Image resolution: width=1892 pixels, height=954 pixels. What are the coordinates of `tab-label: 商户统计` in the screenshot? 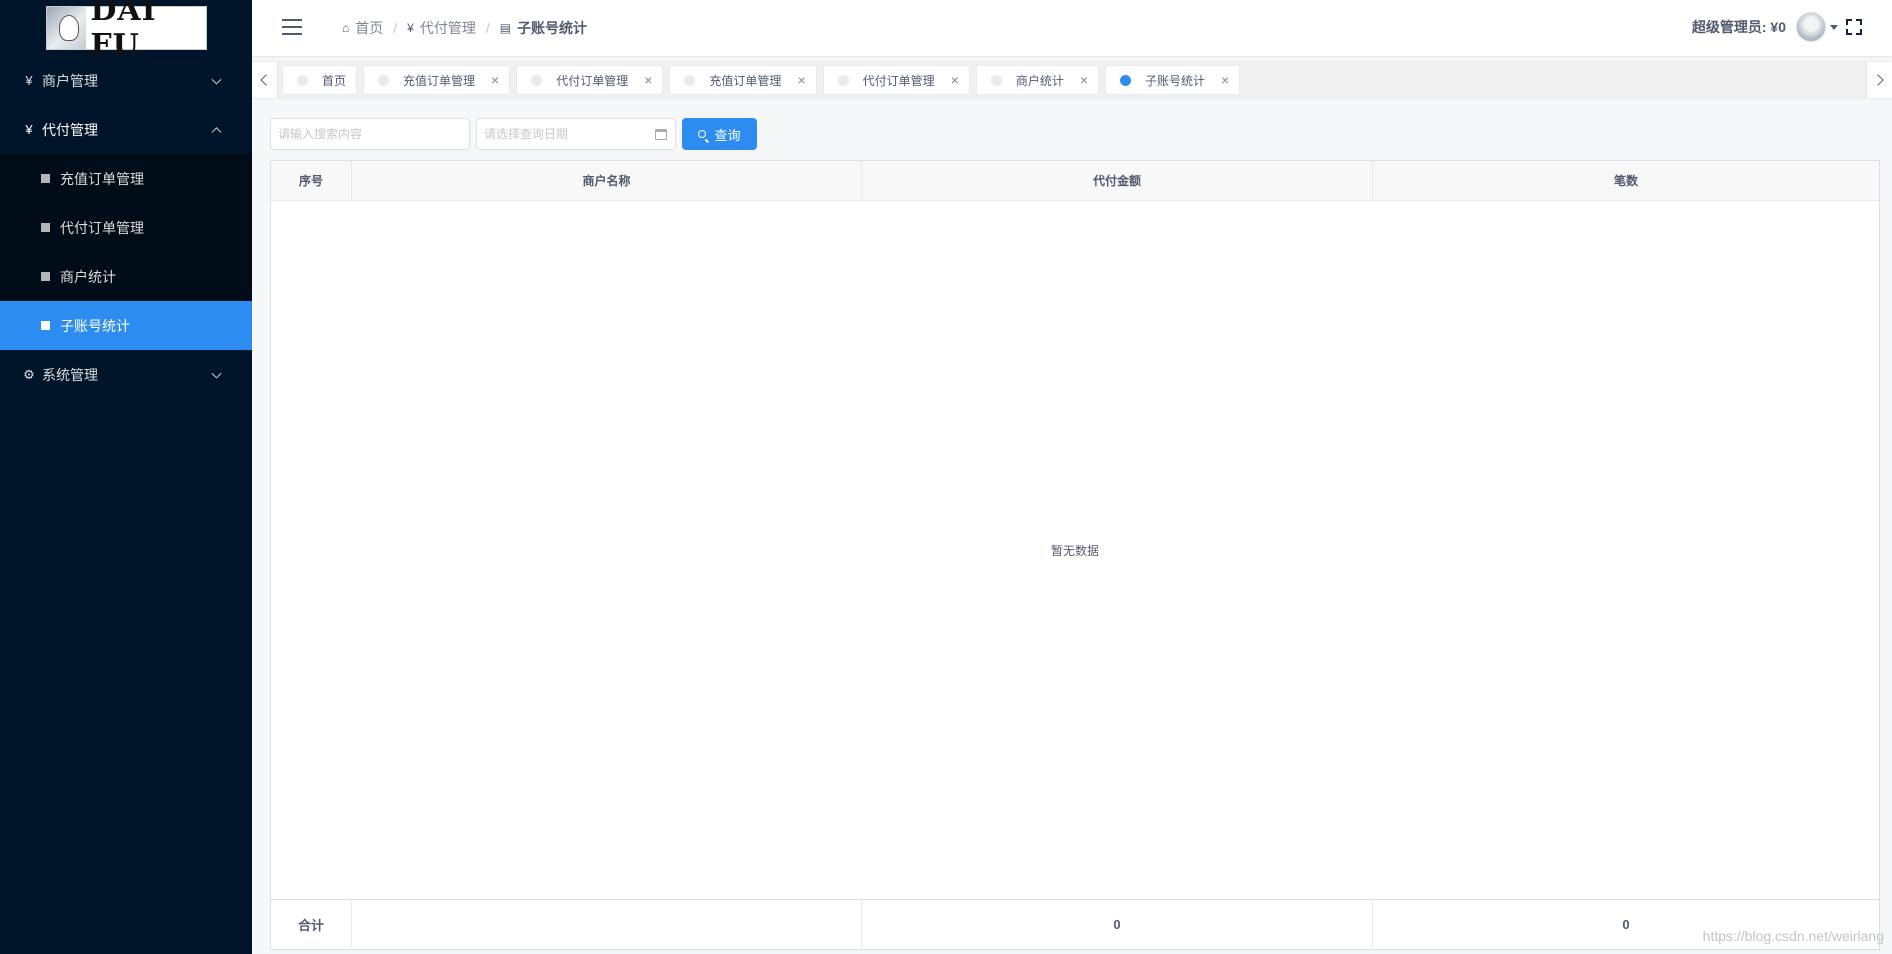 It's located at (1039, 80).